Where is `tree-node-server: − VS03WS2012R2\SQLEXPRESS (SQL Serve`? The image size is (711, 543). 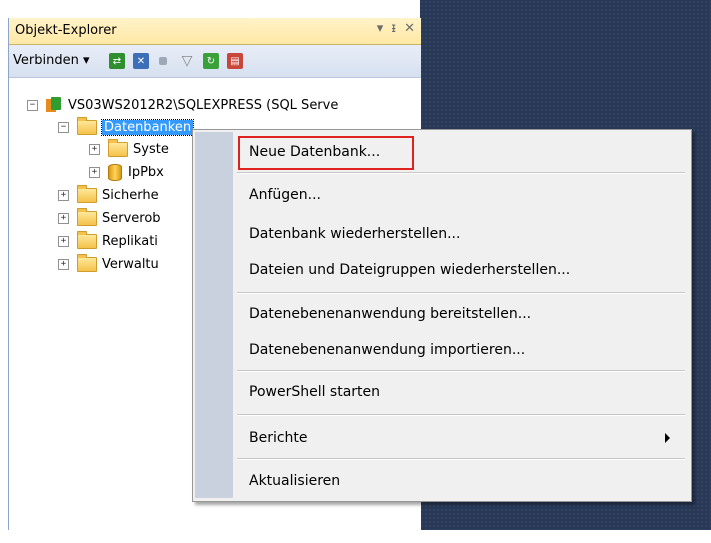 tree-node-server: − VS03WS2012R2\SQLEXPRESS (SQL Serve is located at coordinates (182, 105).